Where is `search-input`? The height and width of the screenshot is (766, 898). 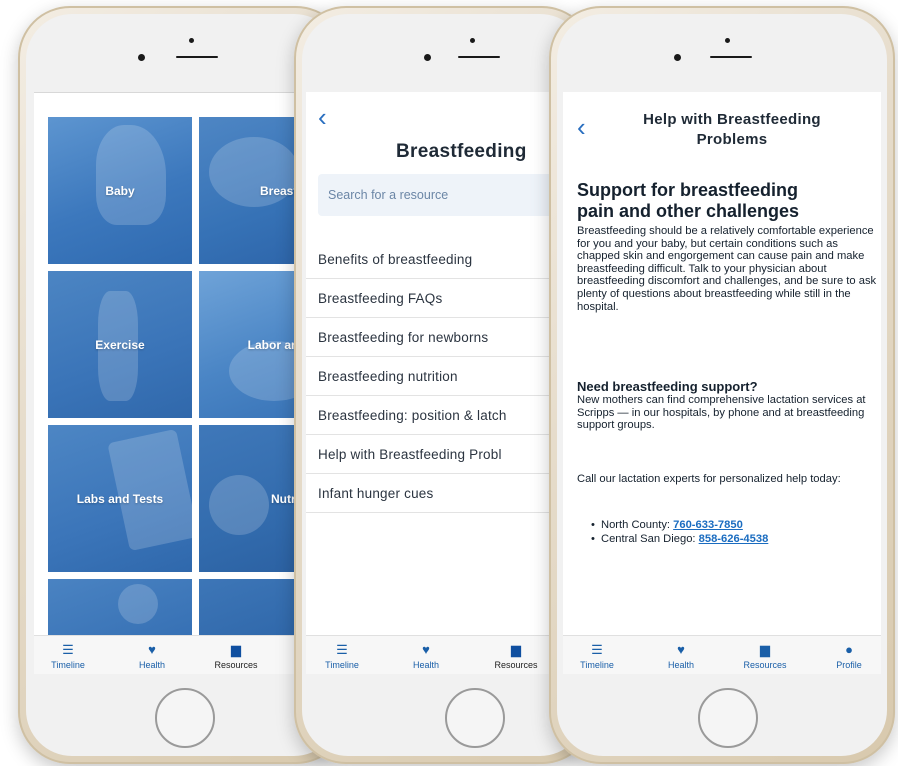 search-input is located at coordinates (448, 195).